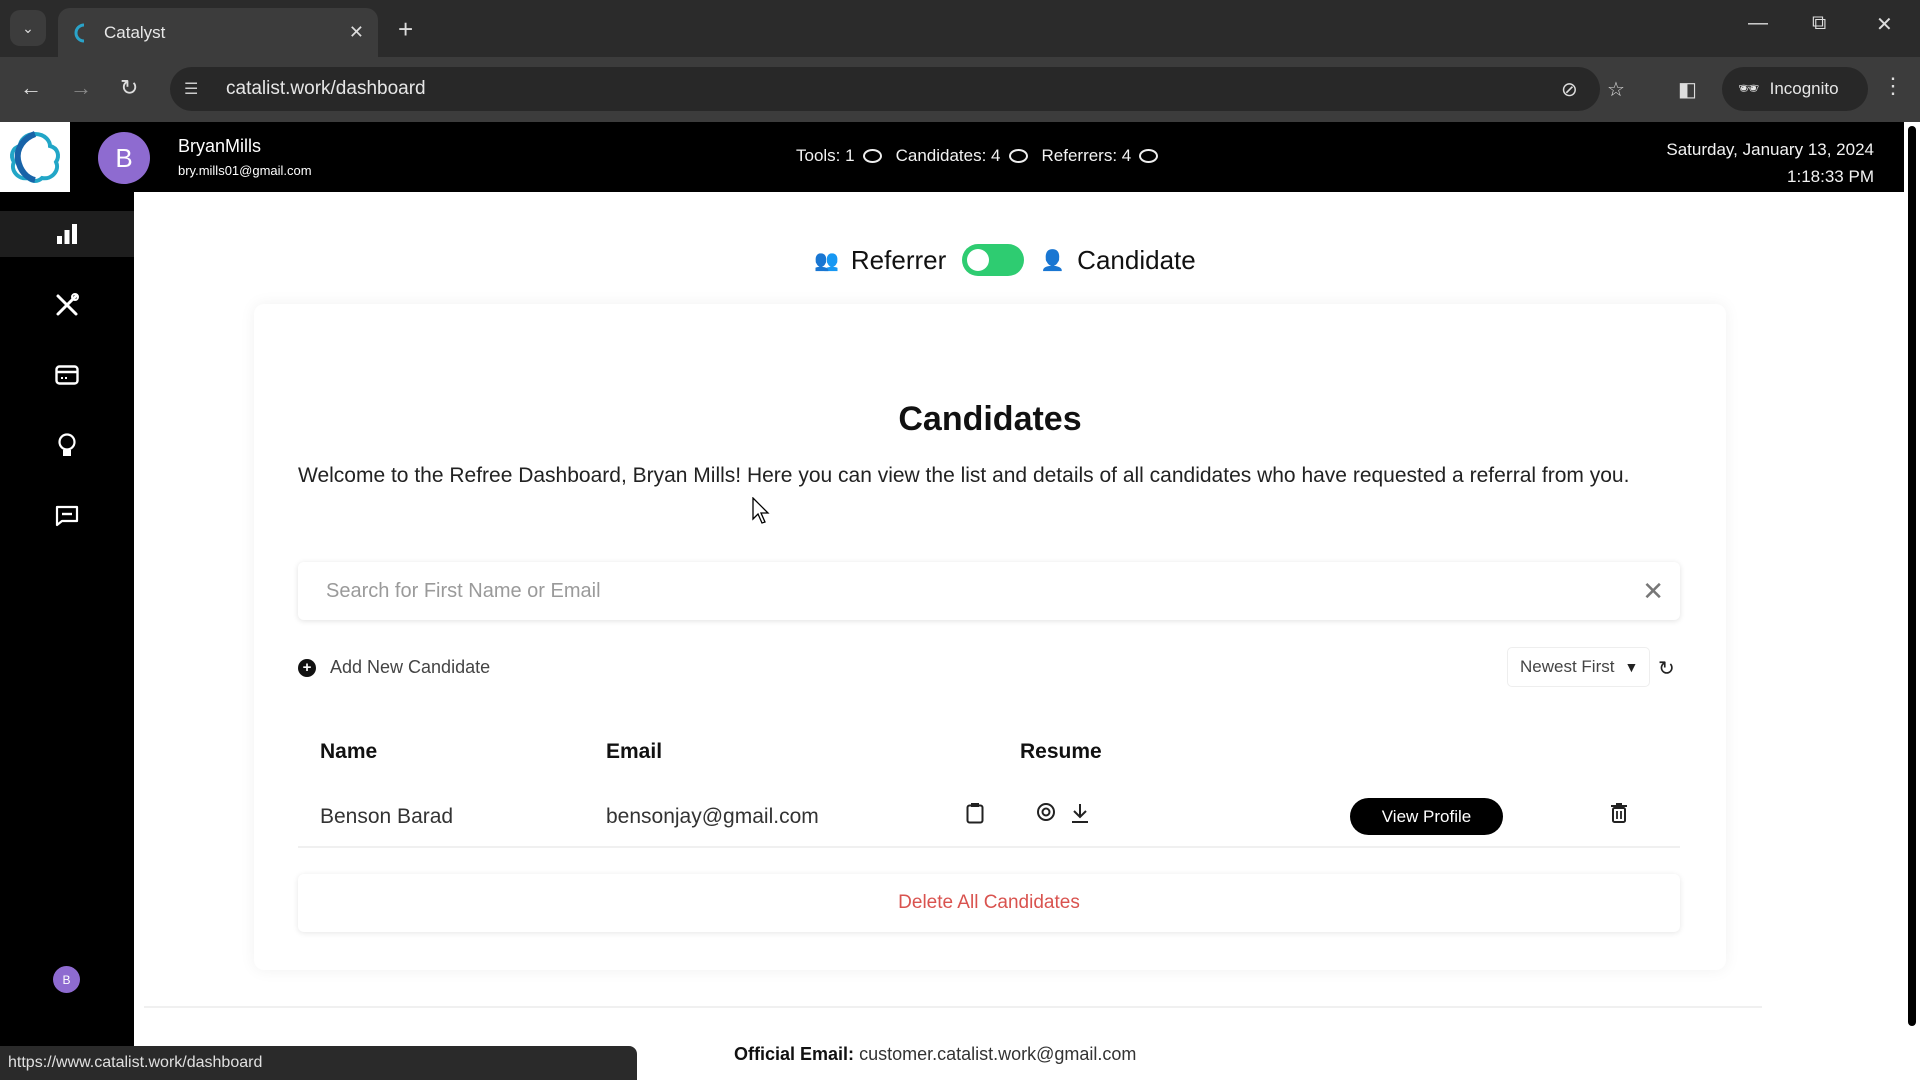 This screenshot has width=1920, height=1080. Describe the element at coordinates (197, 89) in the screenshot. I see `site-settings-icon: ☰` at that location.